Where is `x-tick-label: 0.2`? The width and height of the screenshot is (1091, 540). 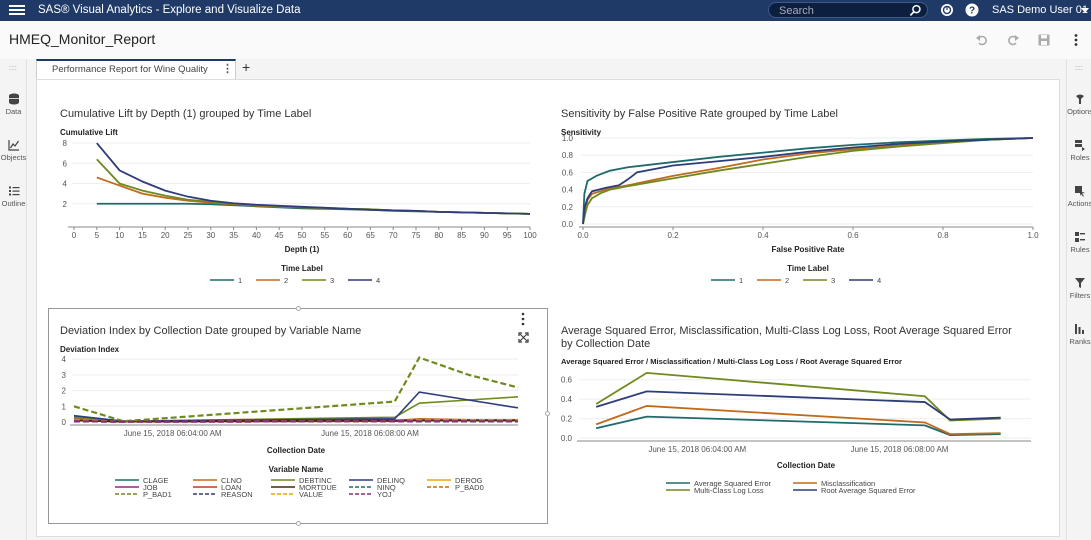
x-tick-label: 0.2 is located at coordinates (673, 235).